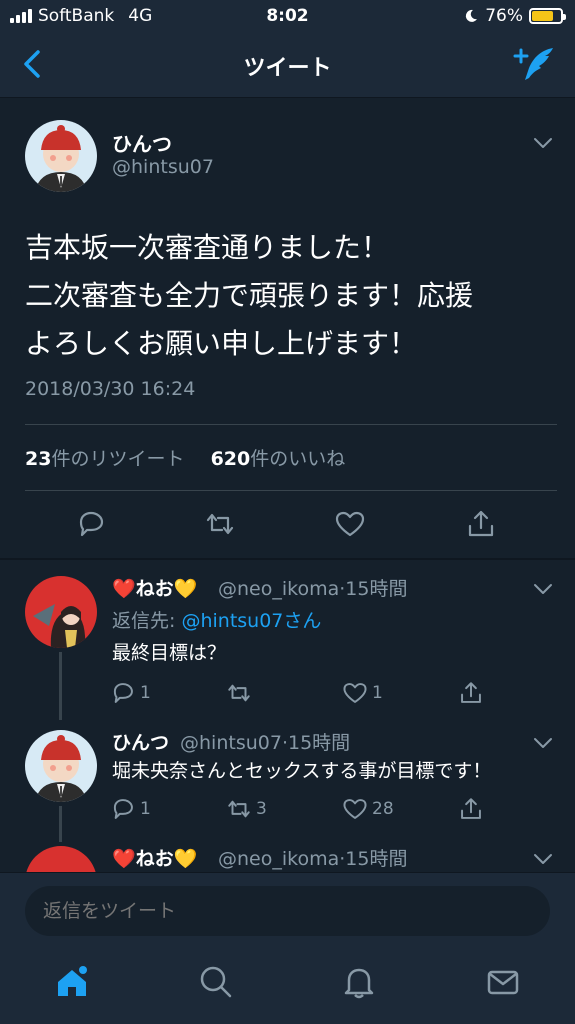 The image size is (575, 1024). I want to click on retweet-action: 3, so click(246, 809).